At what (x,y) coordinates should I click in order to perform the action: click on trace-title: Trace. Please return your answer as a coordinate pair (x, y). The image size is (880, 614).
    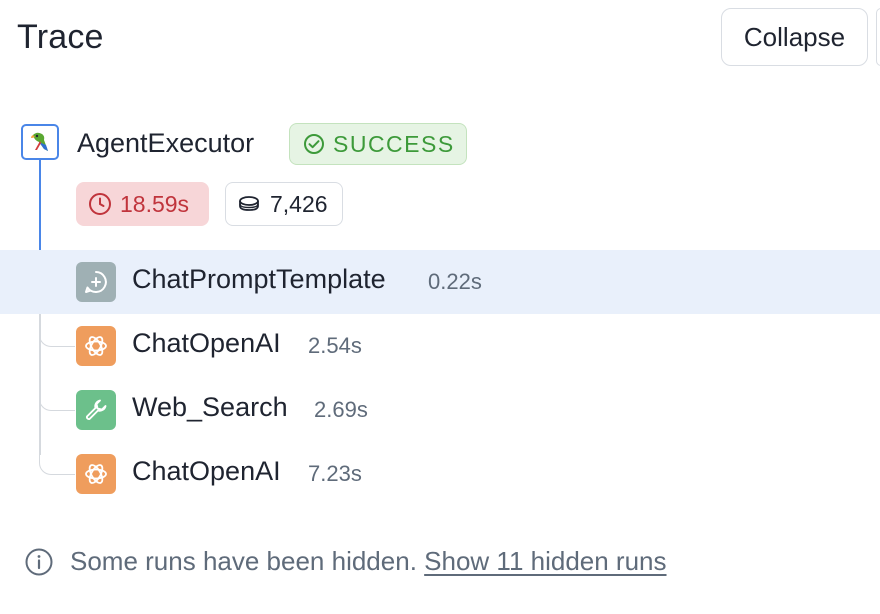
    Looking at the image, I should click on (60, 37).